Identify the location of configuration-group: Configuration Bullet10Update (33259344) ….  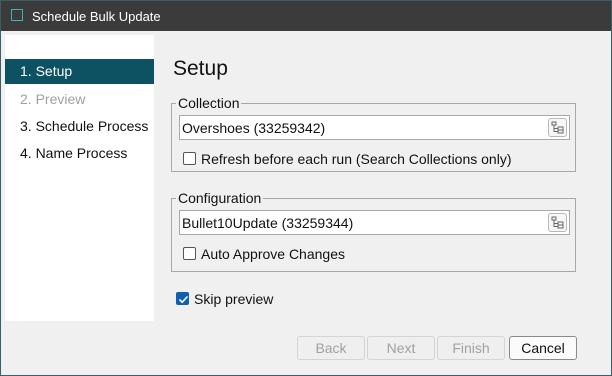
(373, 231).